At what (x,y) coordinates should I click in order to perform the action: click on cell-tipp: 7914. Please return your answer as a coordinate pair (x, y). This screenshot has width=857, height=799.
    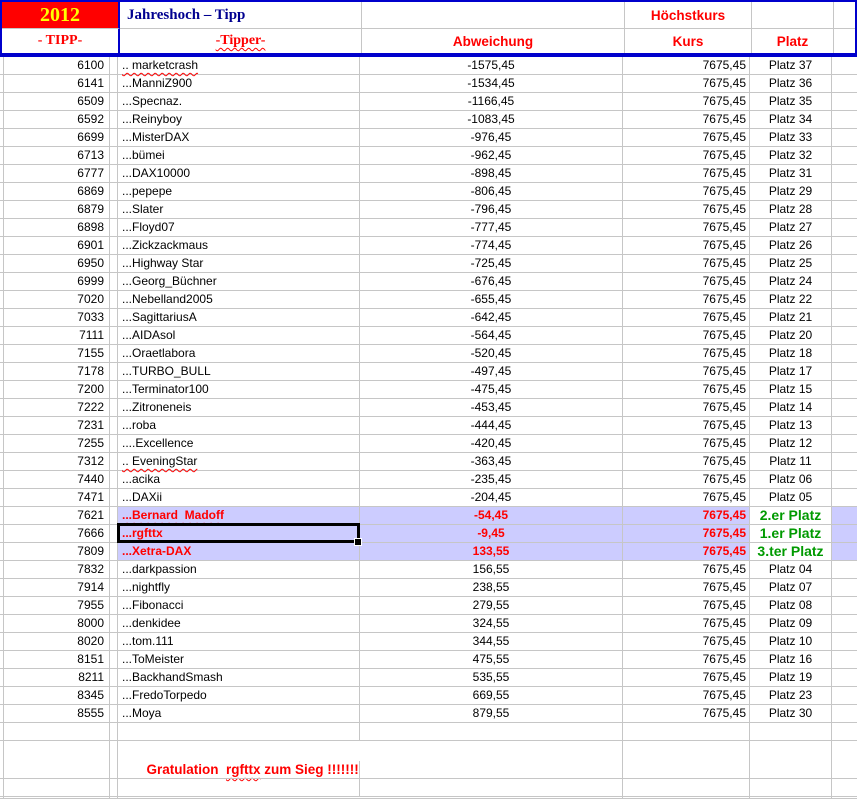
    Looking at the image, I should click on (57, 588).